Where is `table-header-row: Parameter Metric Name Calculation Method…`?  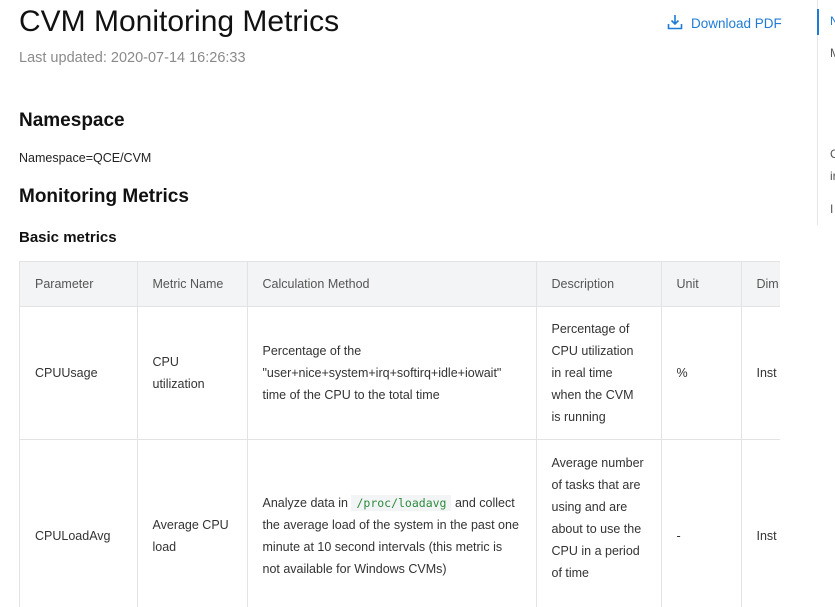 table-header-row: Parameter Metric Name Calculation Method… is located at coordinates (400, 284).